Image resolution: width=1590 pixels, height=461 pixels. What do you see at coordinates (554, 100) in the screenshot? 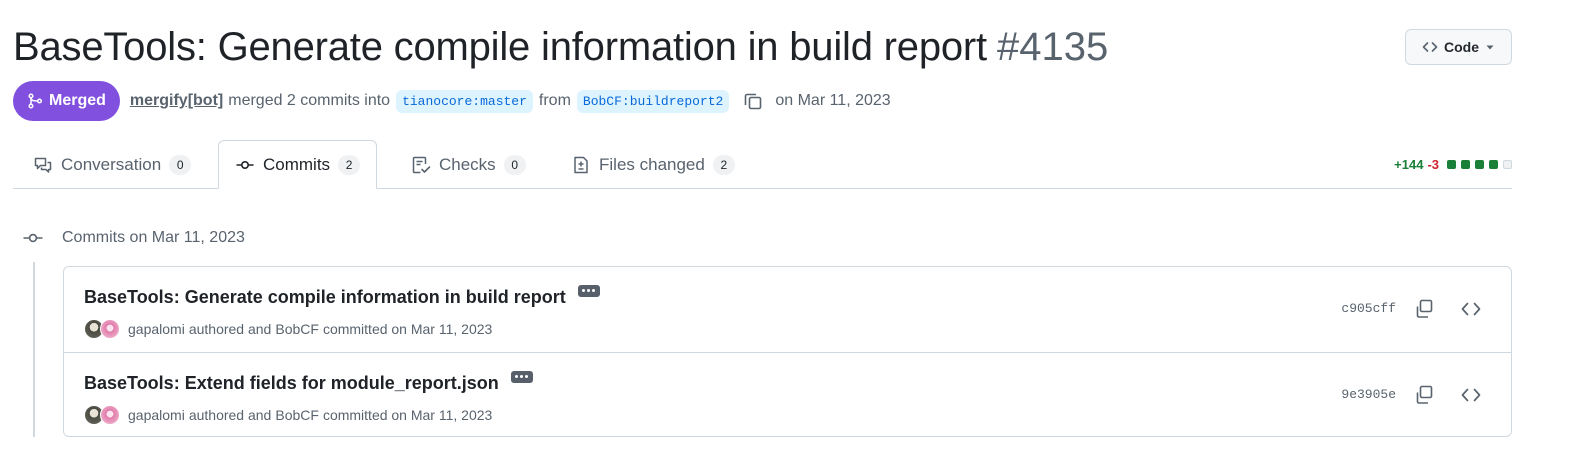
I see `from-text: from` at bounding box center [554, 100].